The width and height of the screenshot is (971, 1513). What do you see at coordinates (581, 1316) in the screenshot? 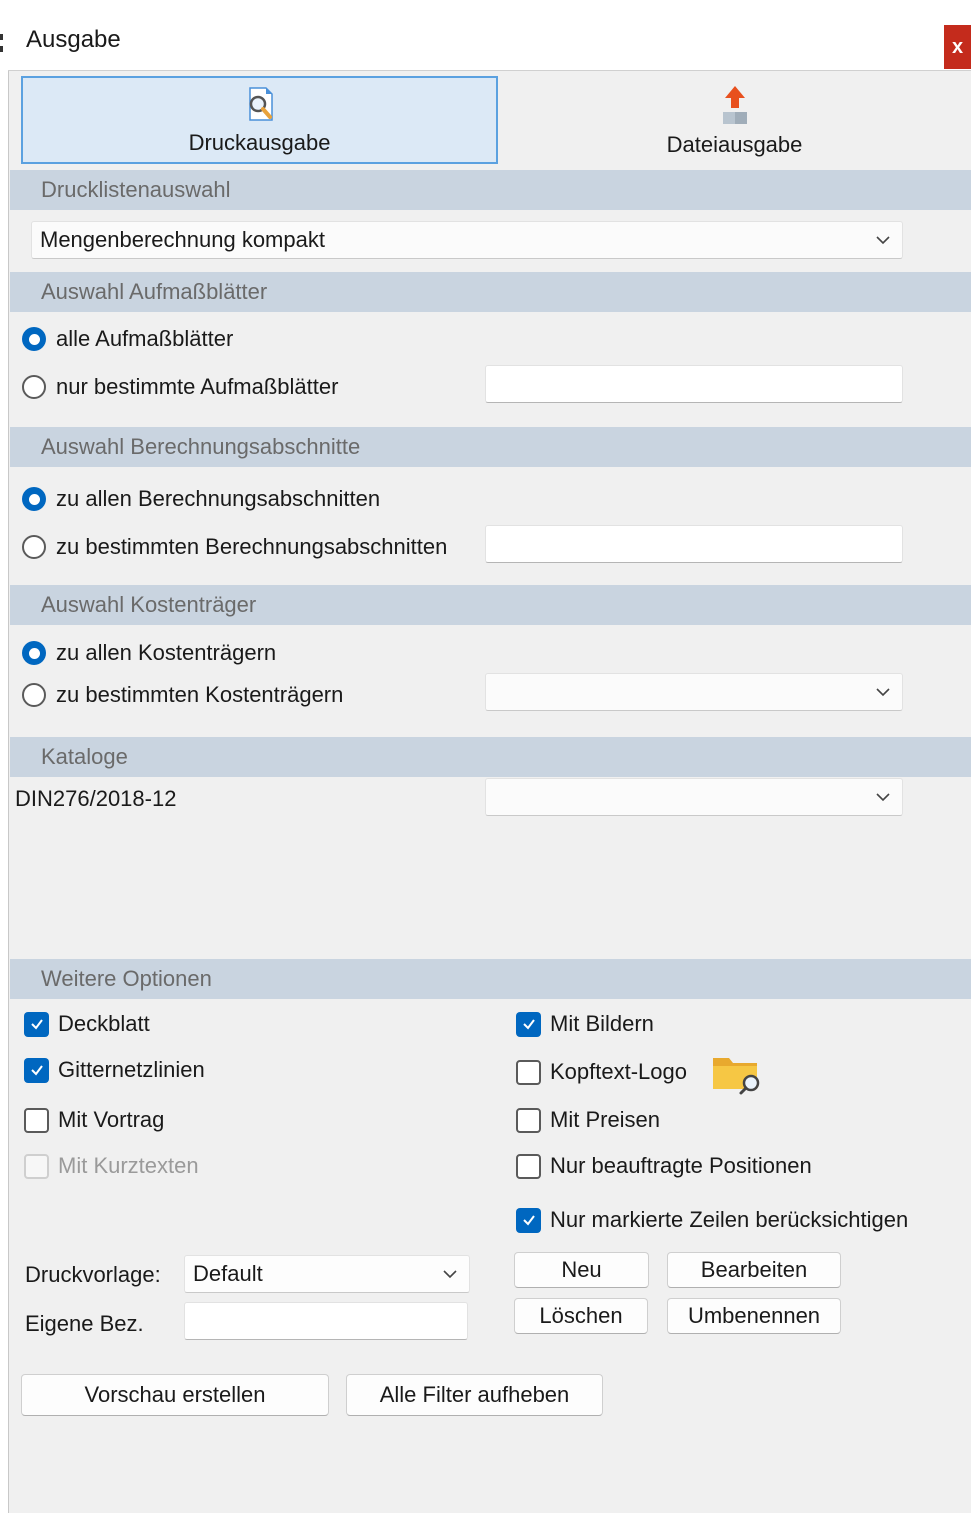
I see `loeschen-button: Löschen` at bounding box center [581, 1316].